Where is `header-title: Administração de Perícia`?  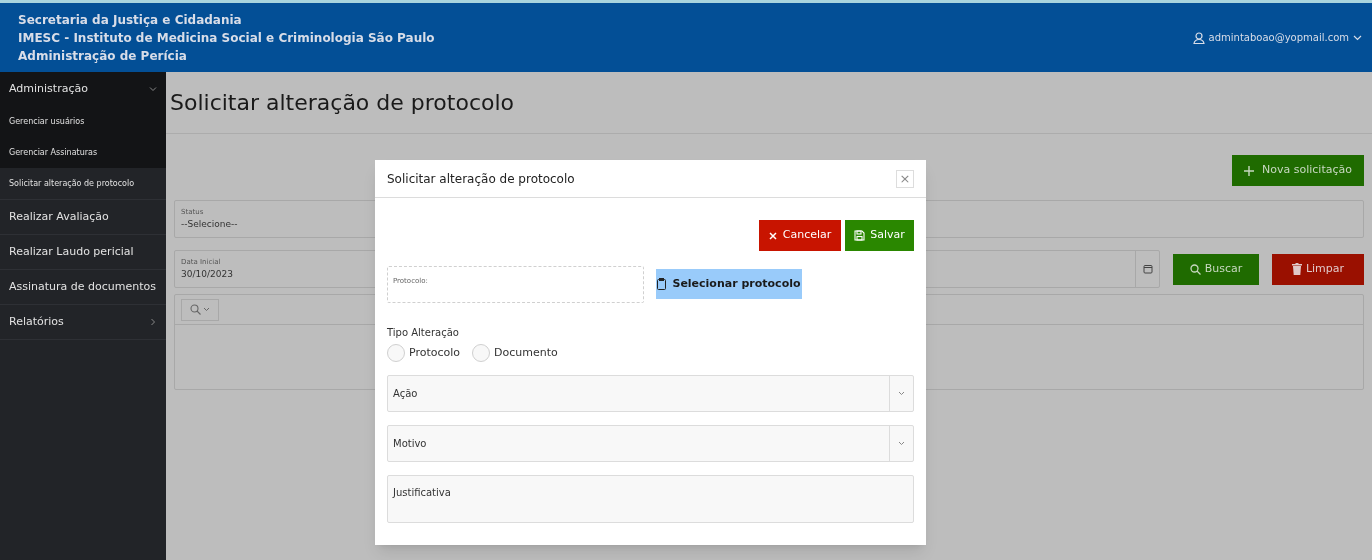 header-title: Administração de Perícia is located at coordinates (102, 56).